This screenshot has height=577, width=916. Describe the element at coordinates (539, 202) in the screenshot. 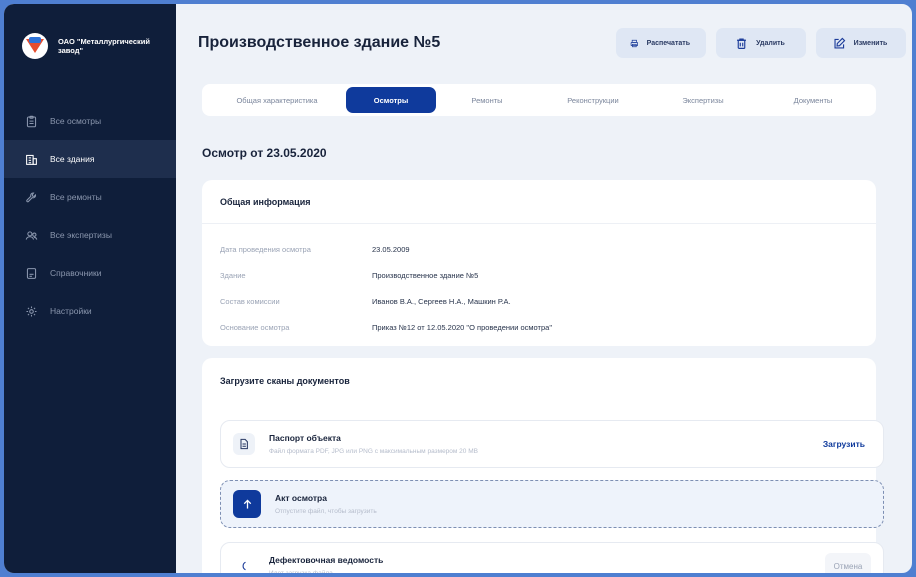

I see `card-title: Общая информация` at that location.